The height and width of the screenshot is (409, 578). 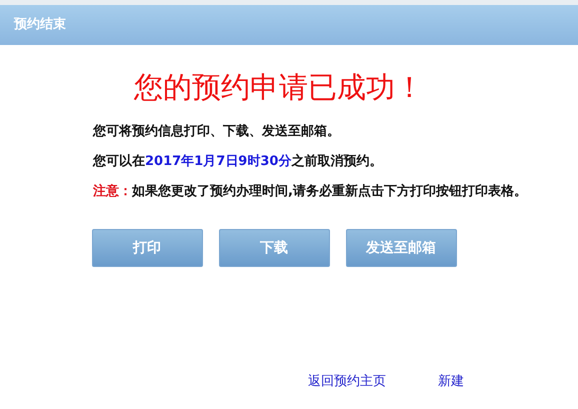 What do you see at coordinates (274, 248) in the screenshot?
I see `action-button: 下载` at bounding box center [274, 248].